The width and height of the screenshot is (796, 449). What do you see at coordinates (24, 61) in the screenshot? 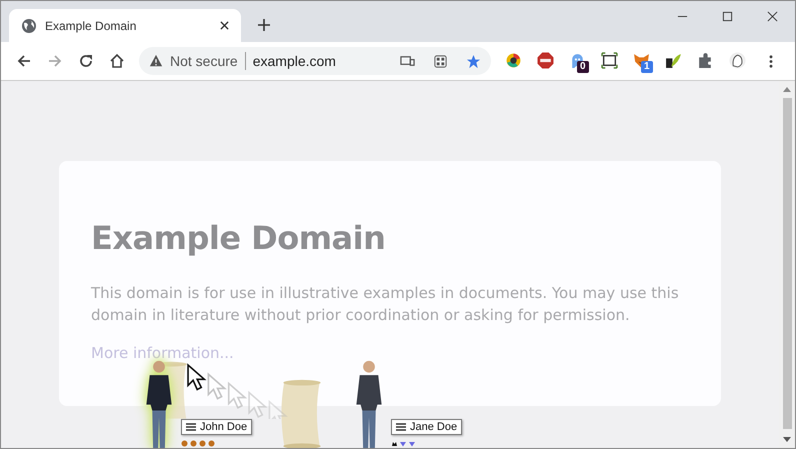
I see `back-icon` at bounding box center [24, 61].